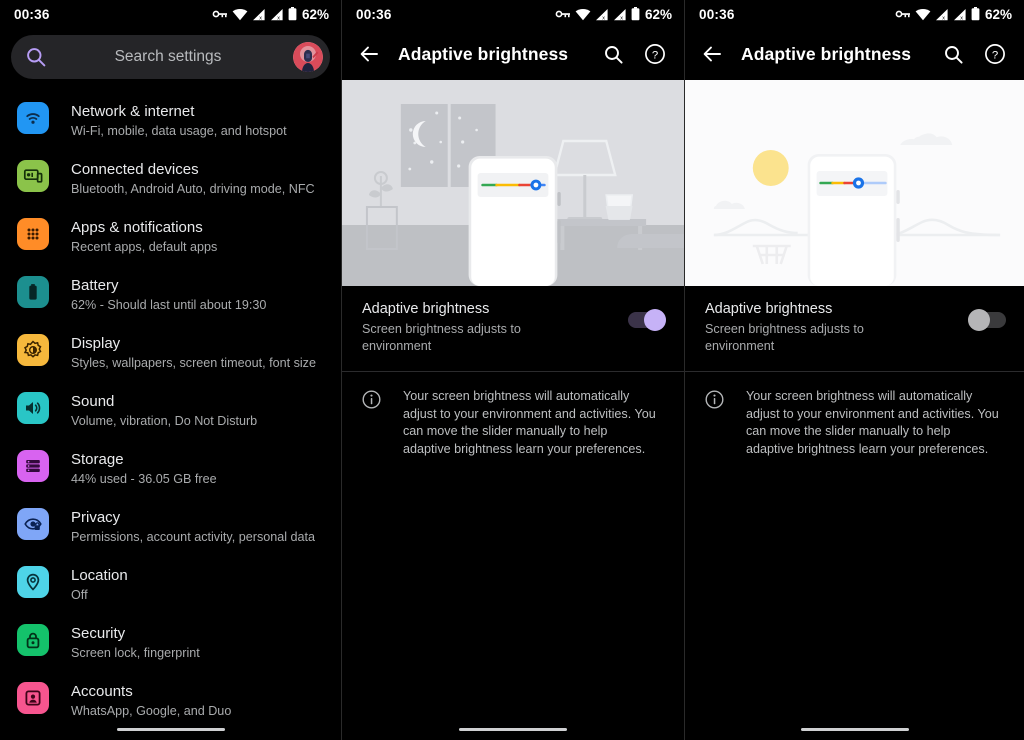  What do you see at coordinates (133, 111) in the screenshot?
I see `sidebar-item-title: Network & internet` at bounding box center [133, 111].